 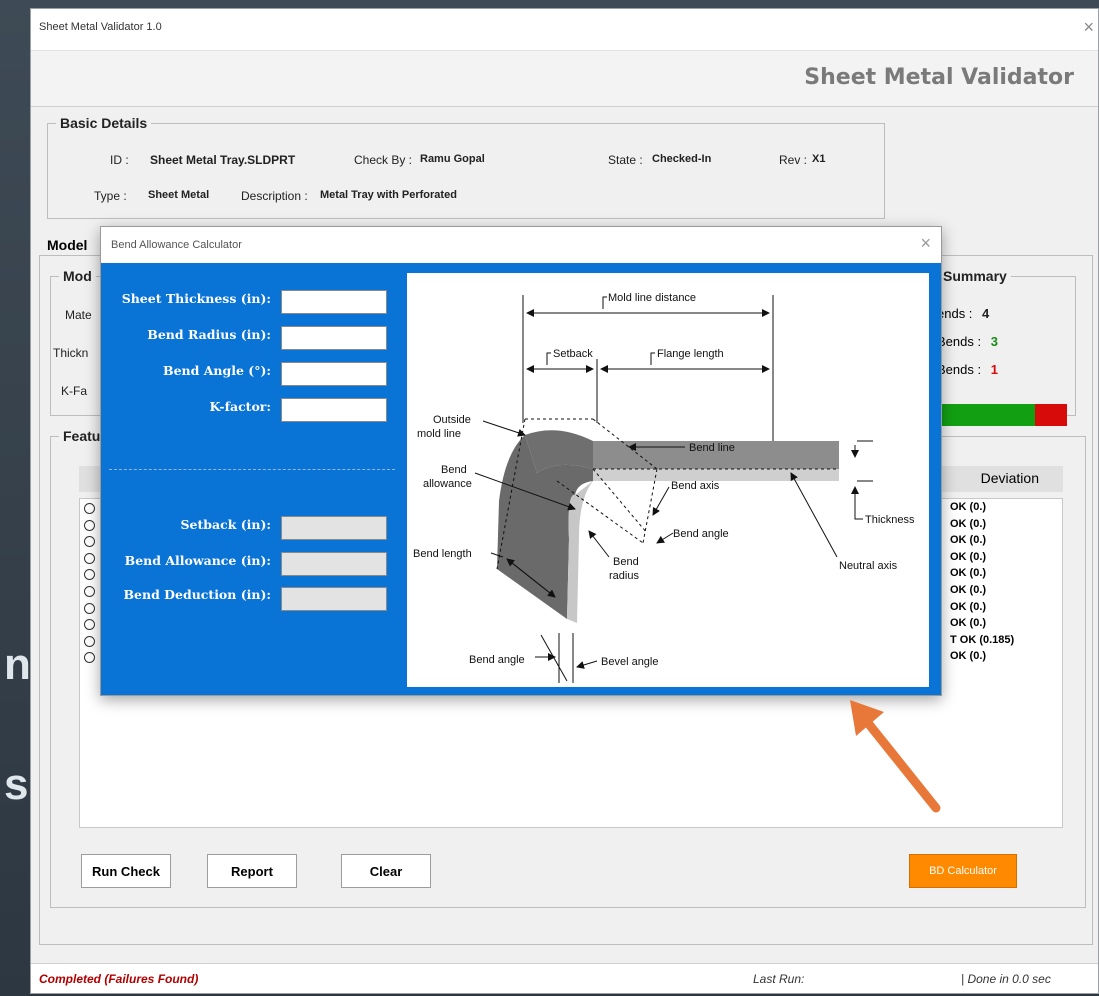 I want to click on thickness-label: Thickn, so click(x=71, y=353).